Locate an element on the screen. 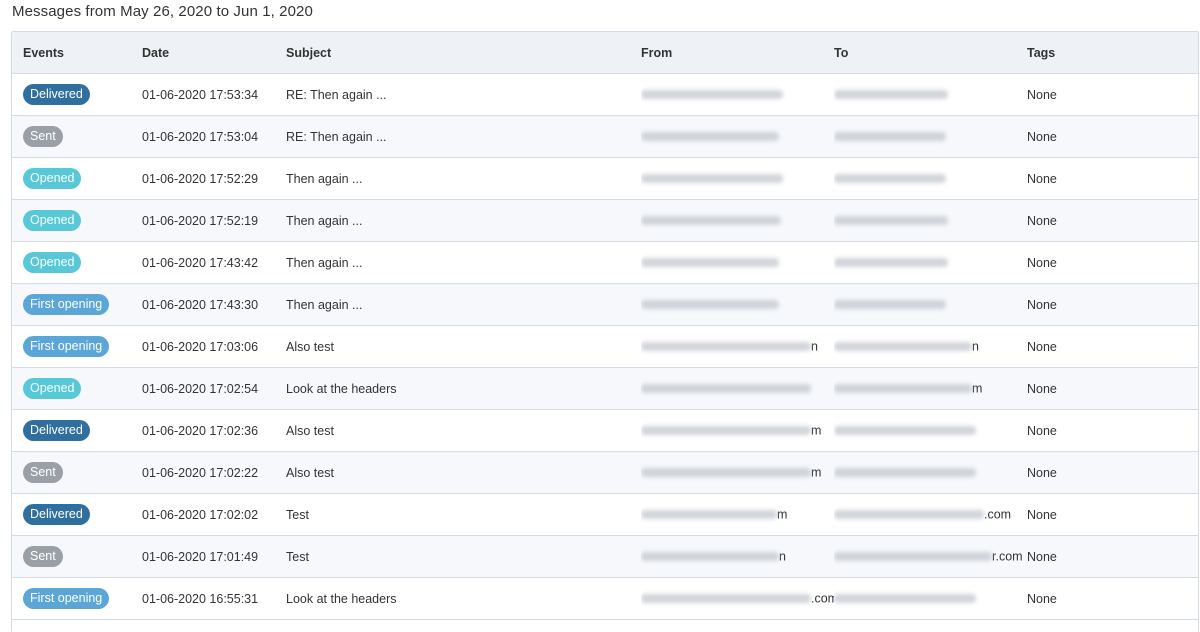 The image size is (1200, 632). sender-email-visible-suffix: n is located at coordinates (814, 346).